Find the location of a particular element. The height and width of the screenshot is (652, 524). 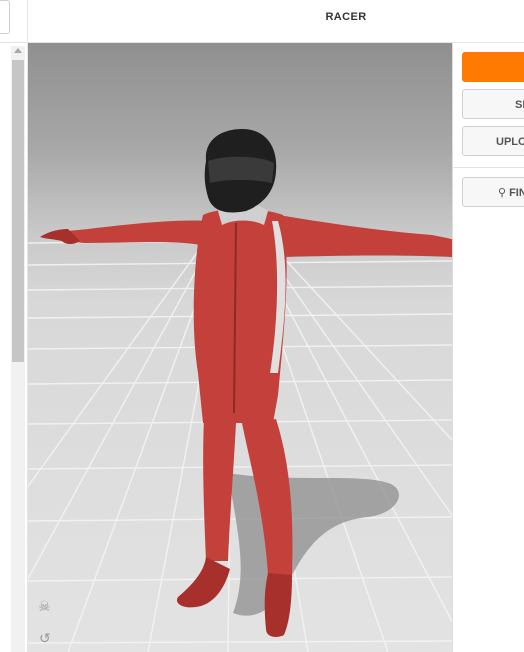

primary-action-button is located at coordinates (493, 67).